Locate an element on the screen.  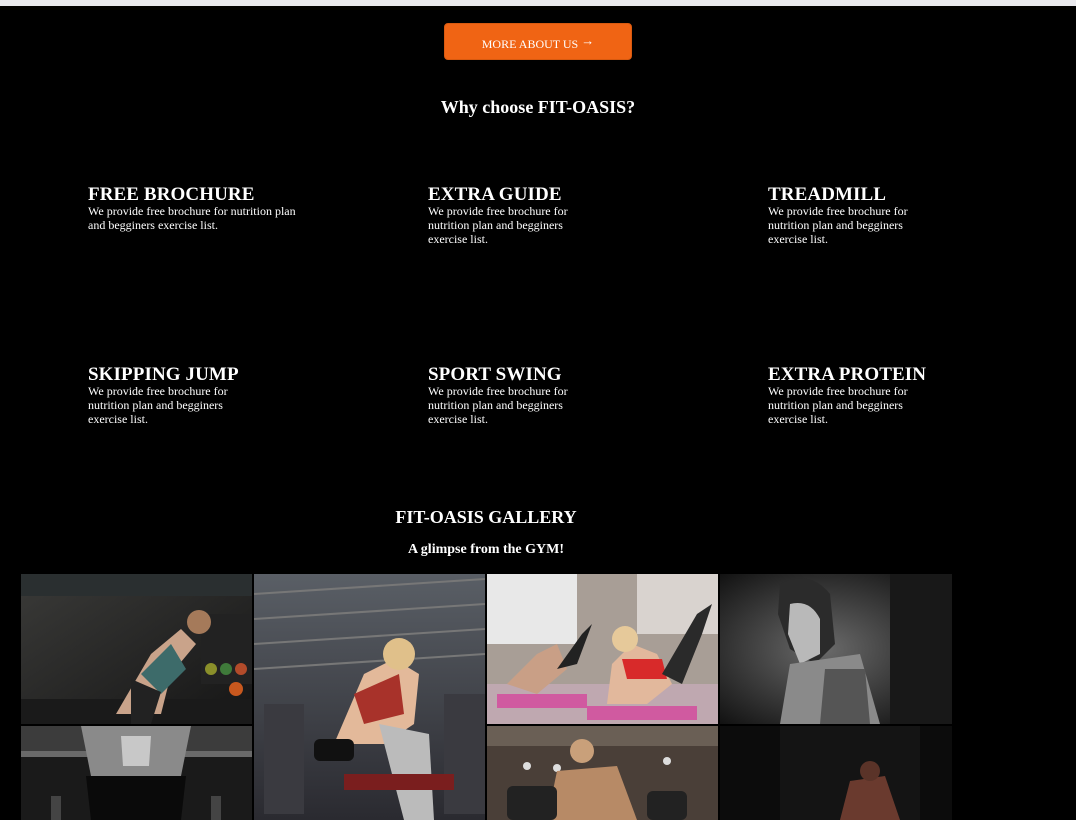
gallery-photo-woman-portrait is located at coordinates (836, 649).